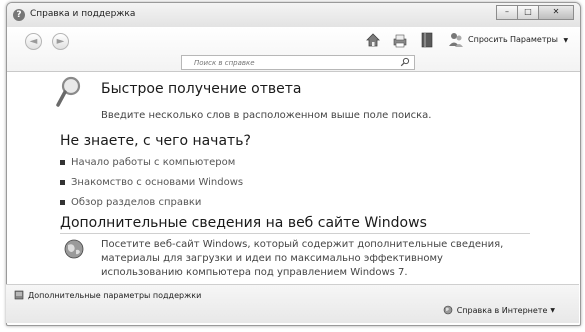  I want to click on ask-button: Спросить, so click(488, 39).